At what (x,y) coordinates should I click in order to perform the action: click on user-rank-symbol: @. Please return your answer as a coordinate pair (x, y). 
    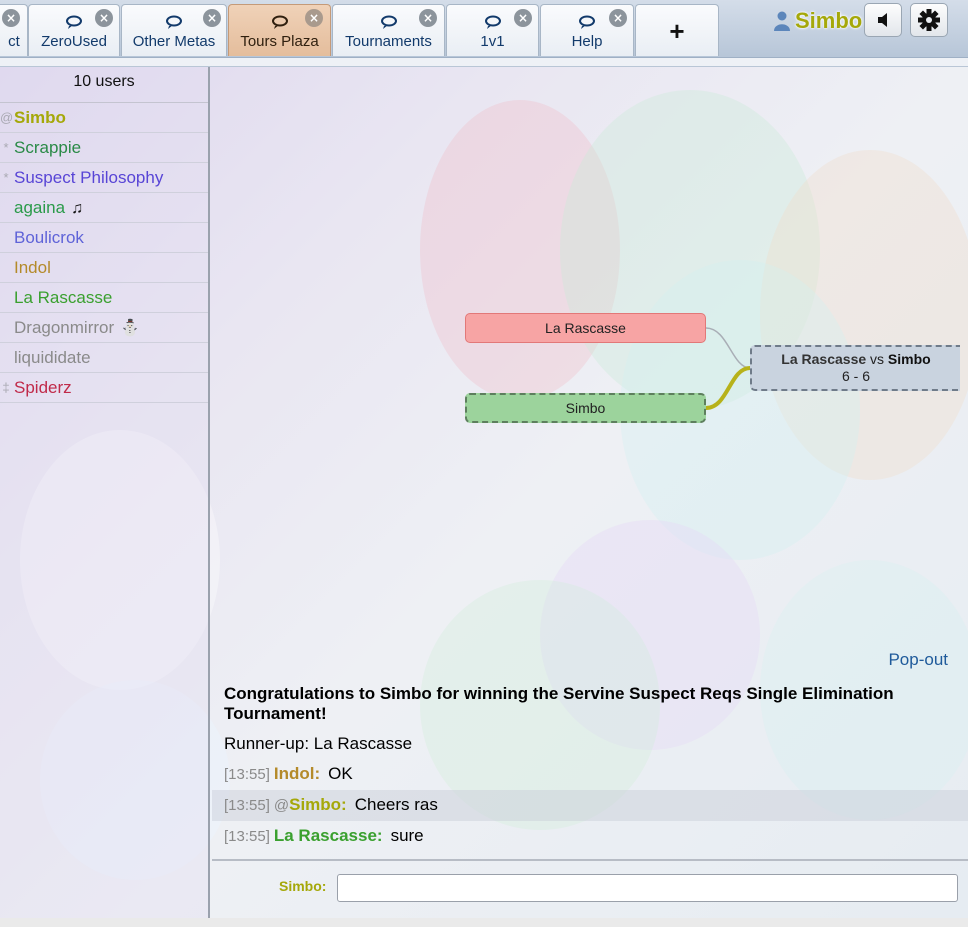
    Looking at the image, I should click on (7, 117).